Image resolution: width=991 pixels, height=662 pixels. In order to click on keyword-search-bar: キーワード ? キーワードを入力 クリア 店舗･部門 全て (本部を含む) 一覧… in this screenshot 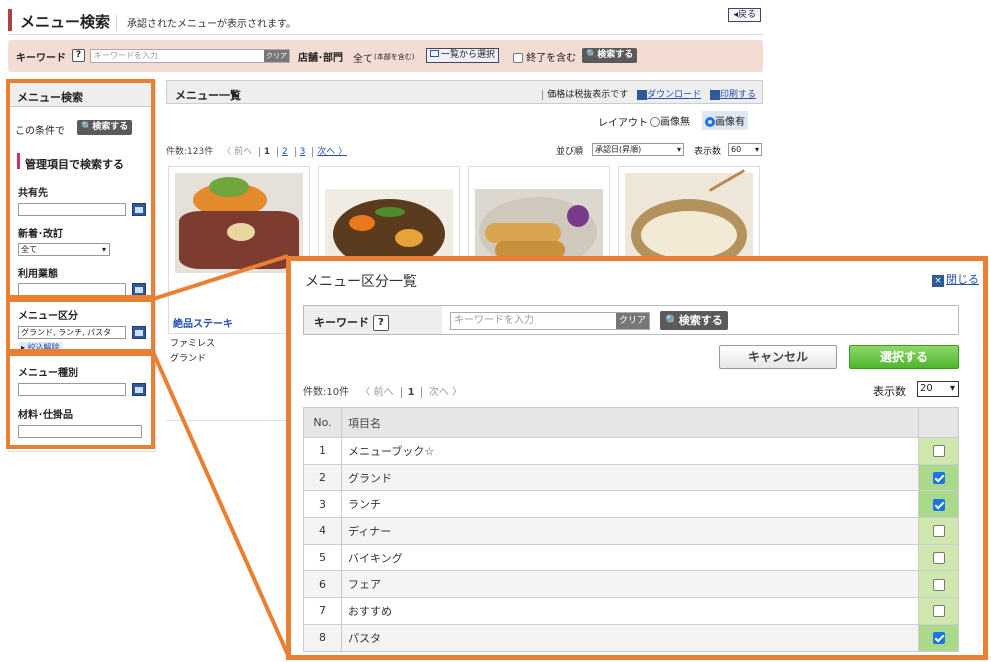, I will do `click(385, 56)`.